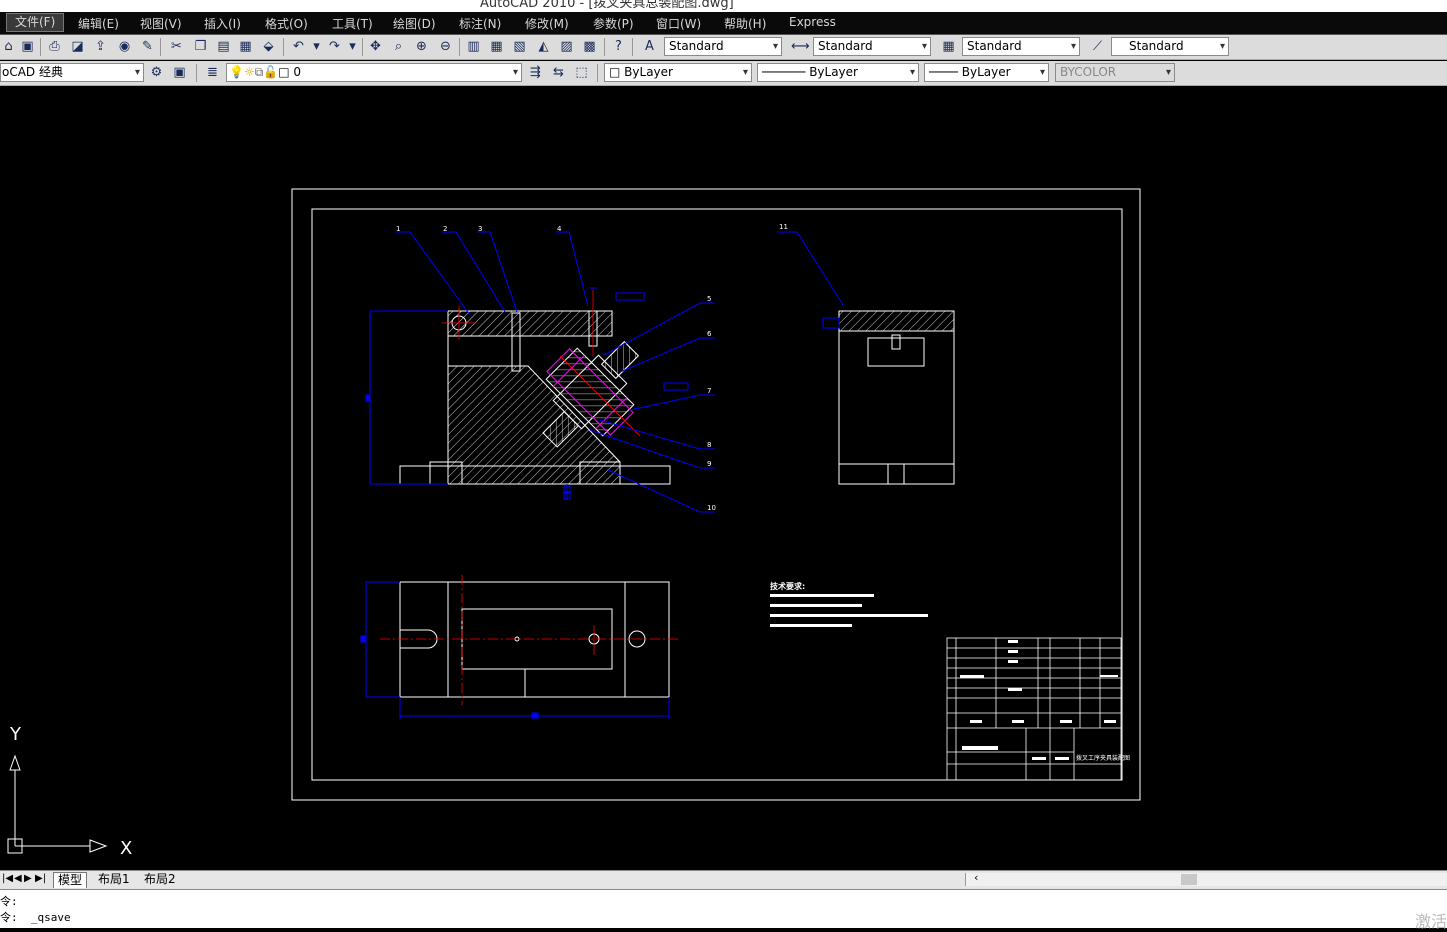 This screenshot has width=1447, height=932. I want to click on publish-icon: ⇪, so click(100, 46).